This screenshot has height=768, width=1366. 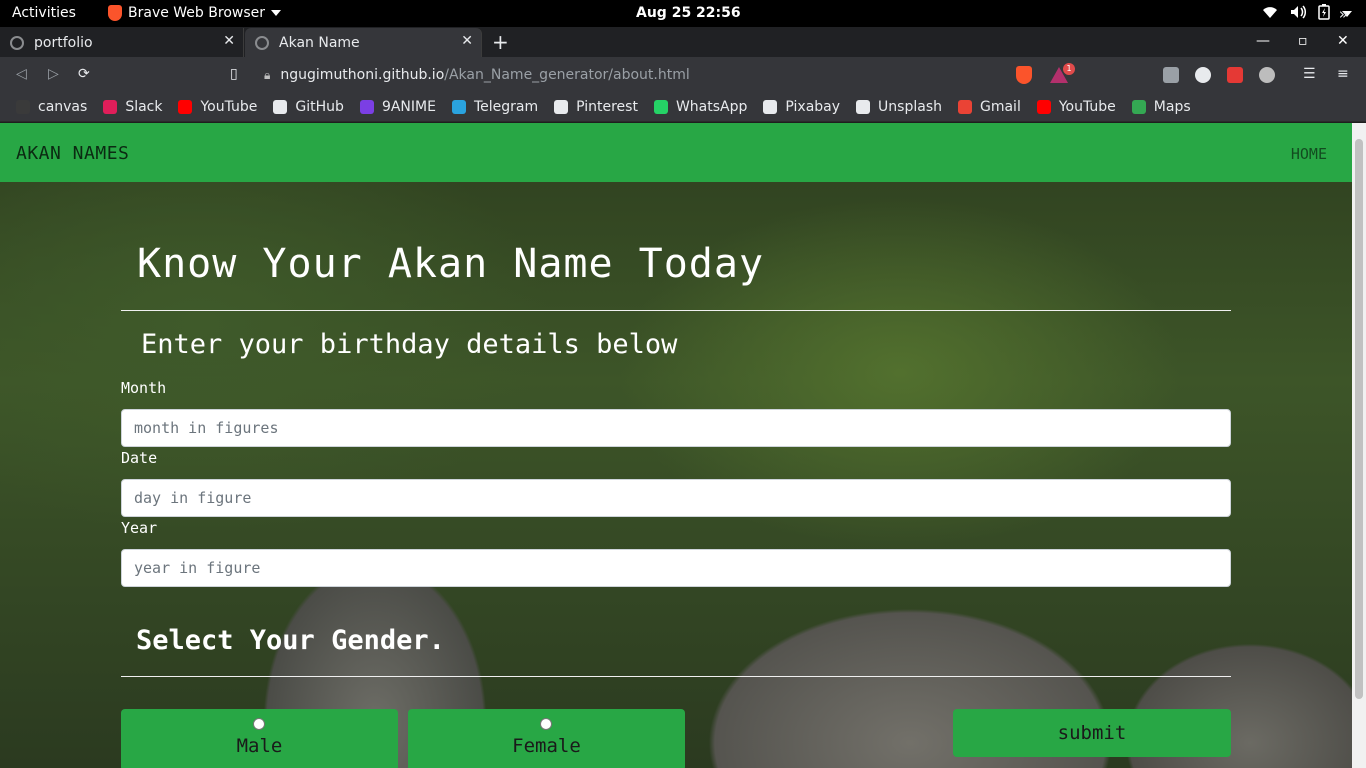 I want to click on url-host: ngugimuthoni.github.io, so click(x=362, y=75).